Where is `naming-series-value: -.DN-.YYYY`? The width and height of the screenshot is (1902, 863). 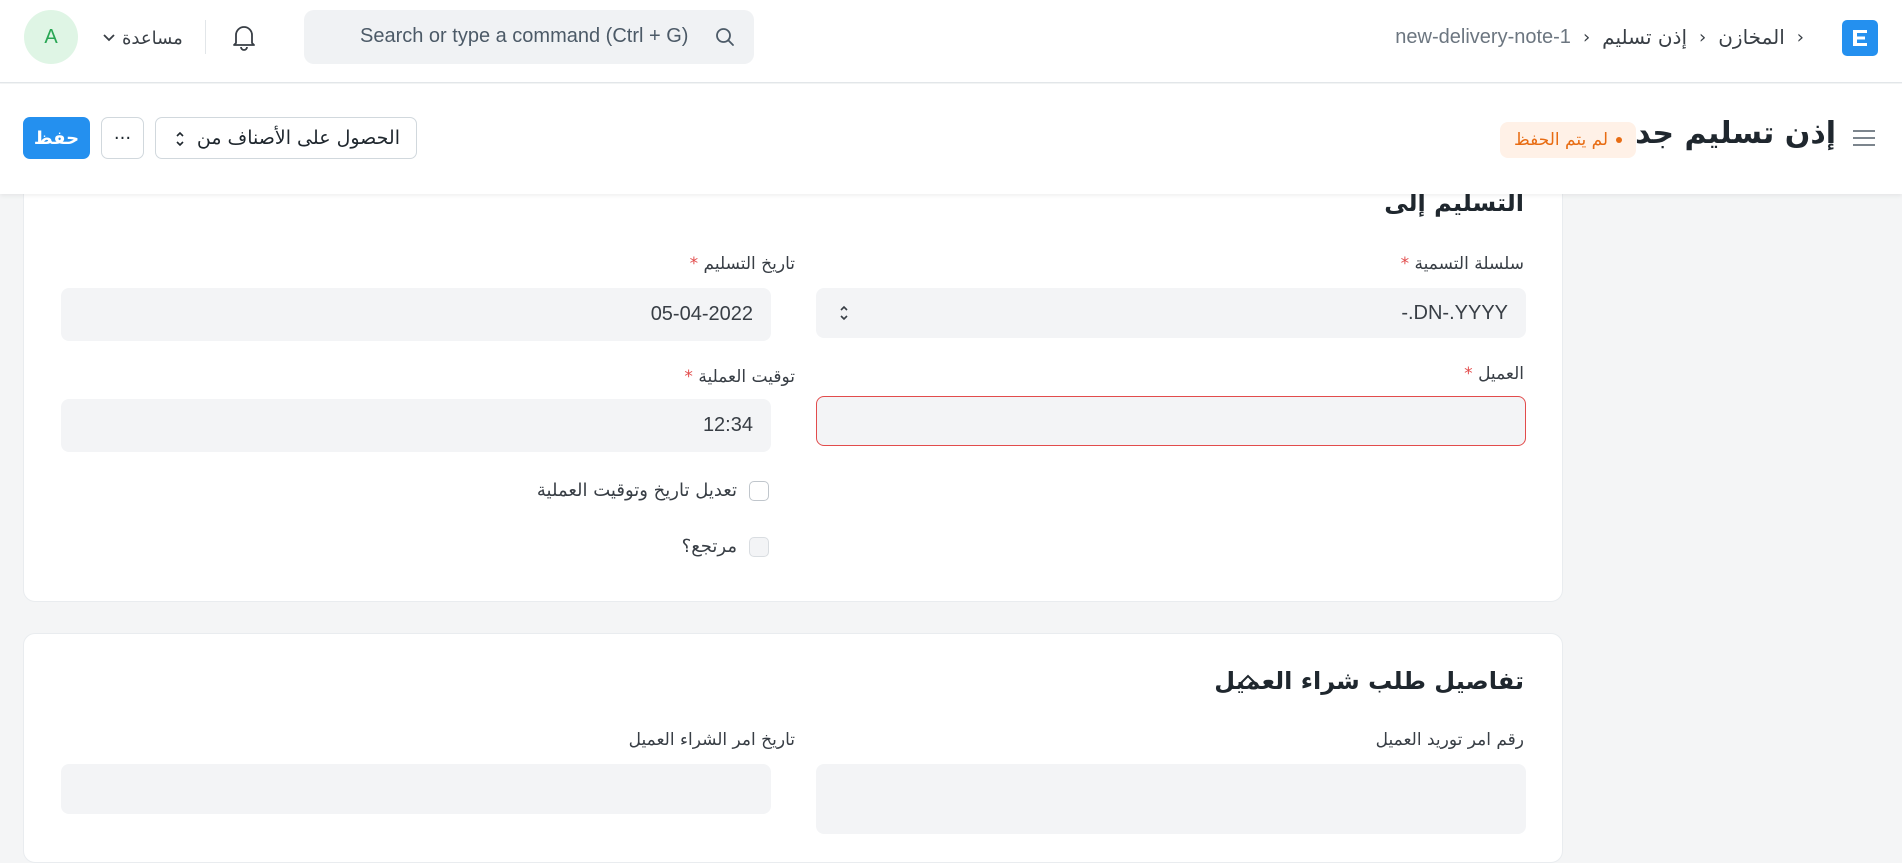
naming-series-value: -.DN-.YYYY is located at coordinates (1454, 312).